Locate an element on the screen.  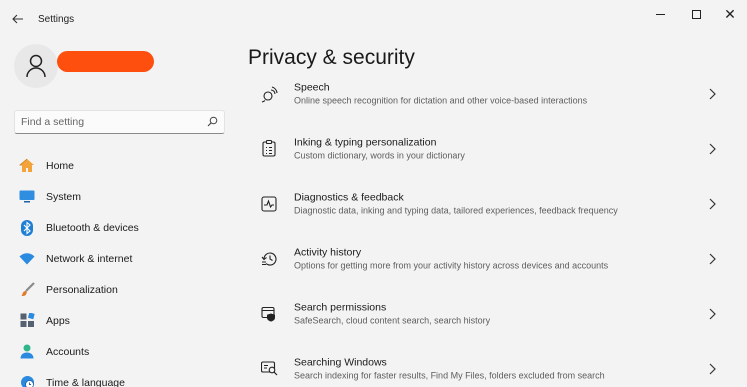
user-icon is located at coordinates (36, 66).